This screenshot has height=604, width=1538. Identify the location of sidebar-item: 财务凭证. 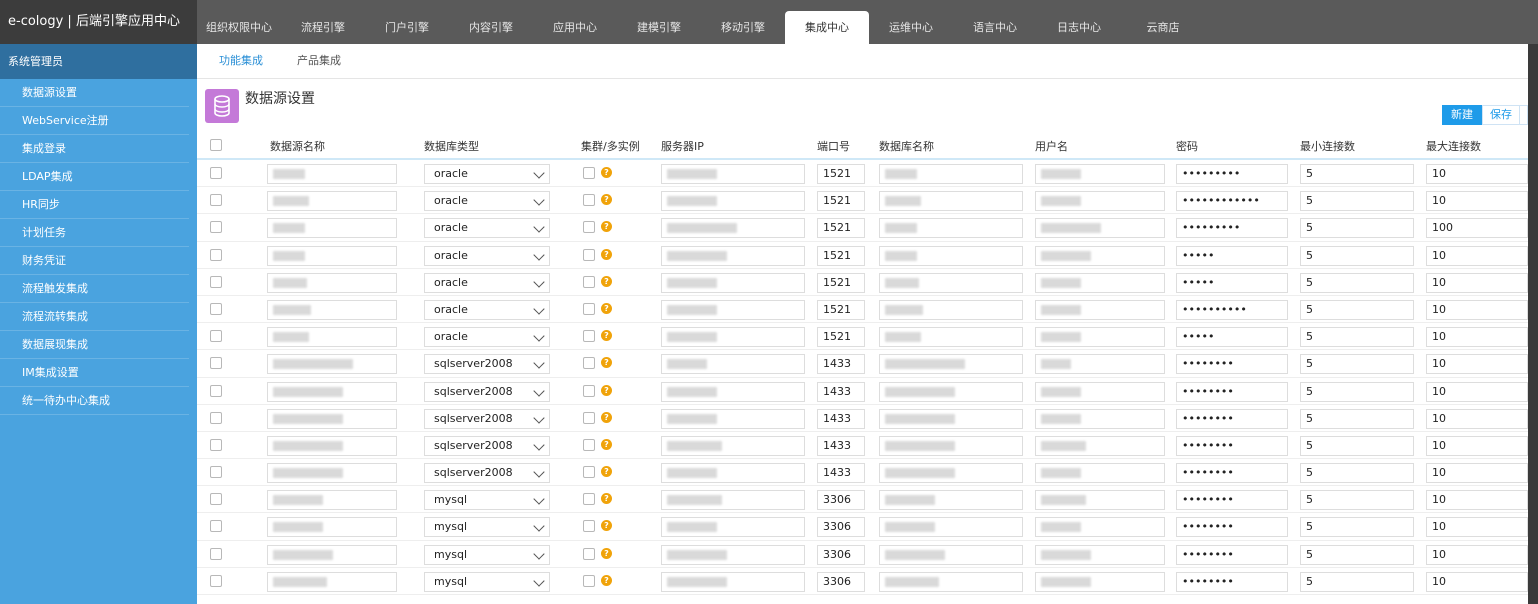
(94, 261).